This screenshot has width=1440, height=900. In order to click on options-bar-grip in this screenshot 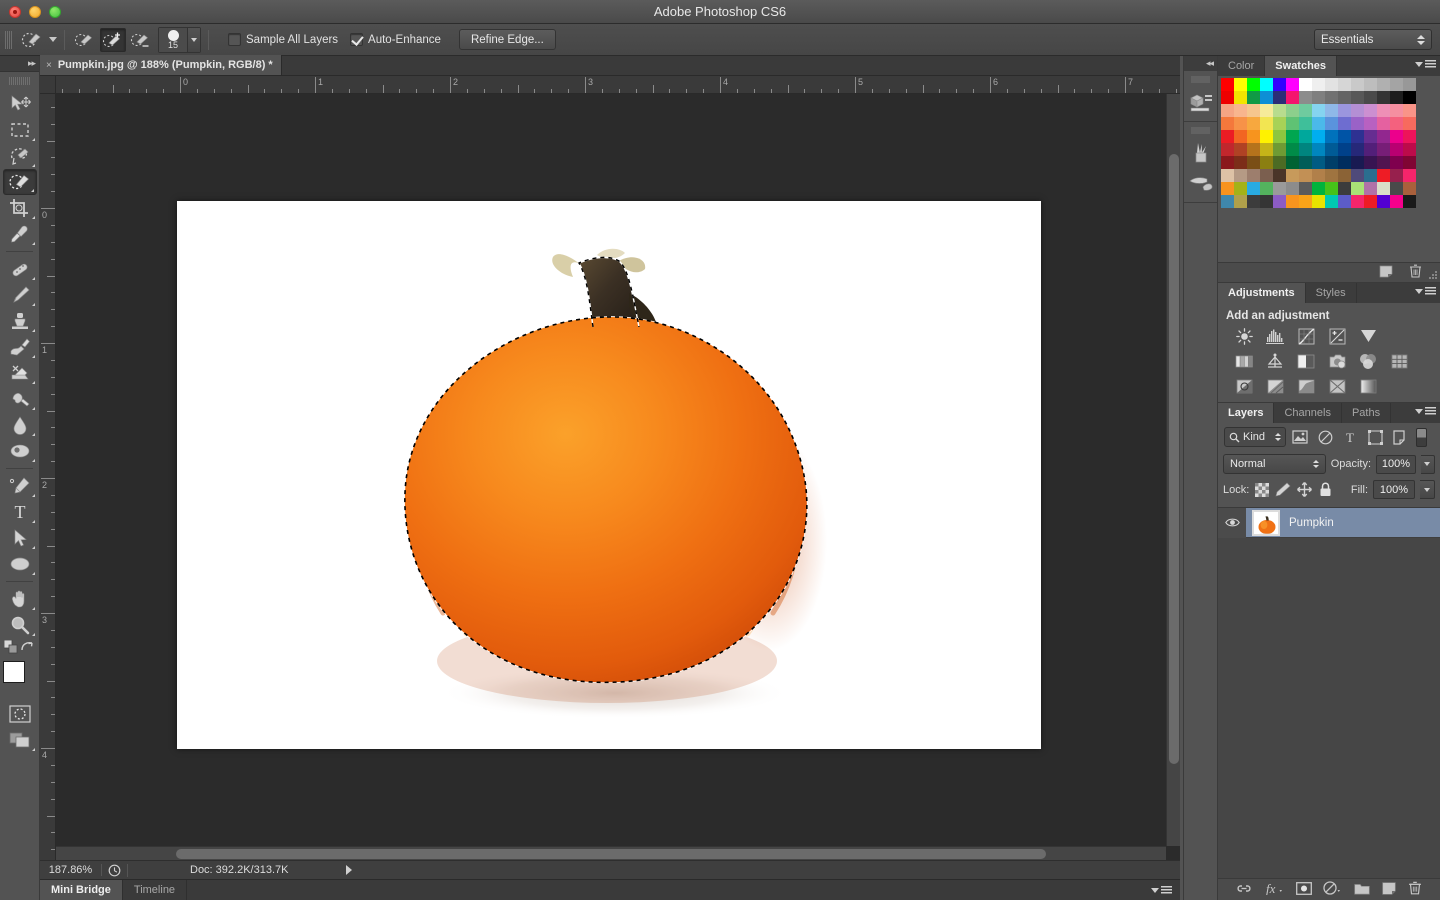, I will do `click(8, 39)`.